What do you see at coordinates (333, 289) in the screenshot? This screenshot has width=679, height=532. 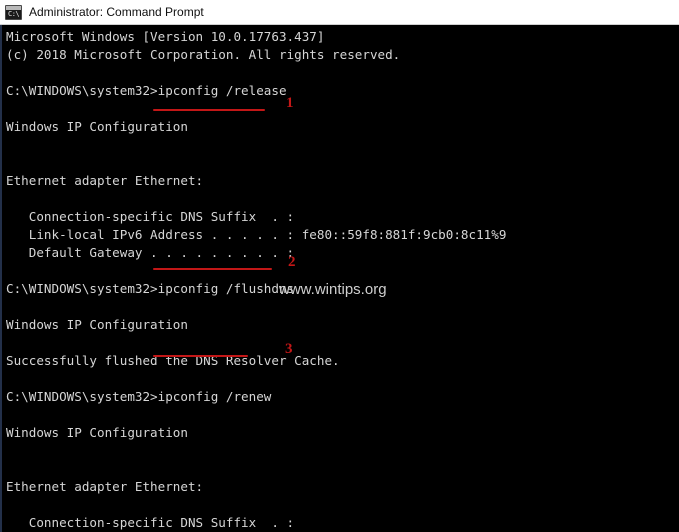 I see `watermark-label: www.wintips.org` at bounding box center [333, 289].